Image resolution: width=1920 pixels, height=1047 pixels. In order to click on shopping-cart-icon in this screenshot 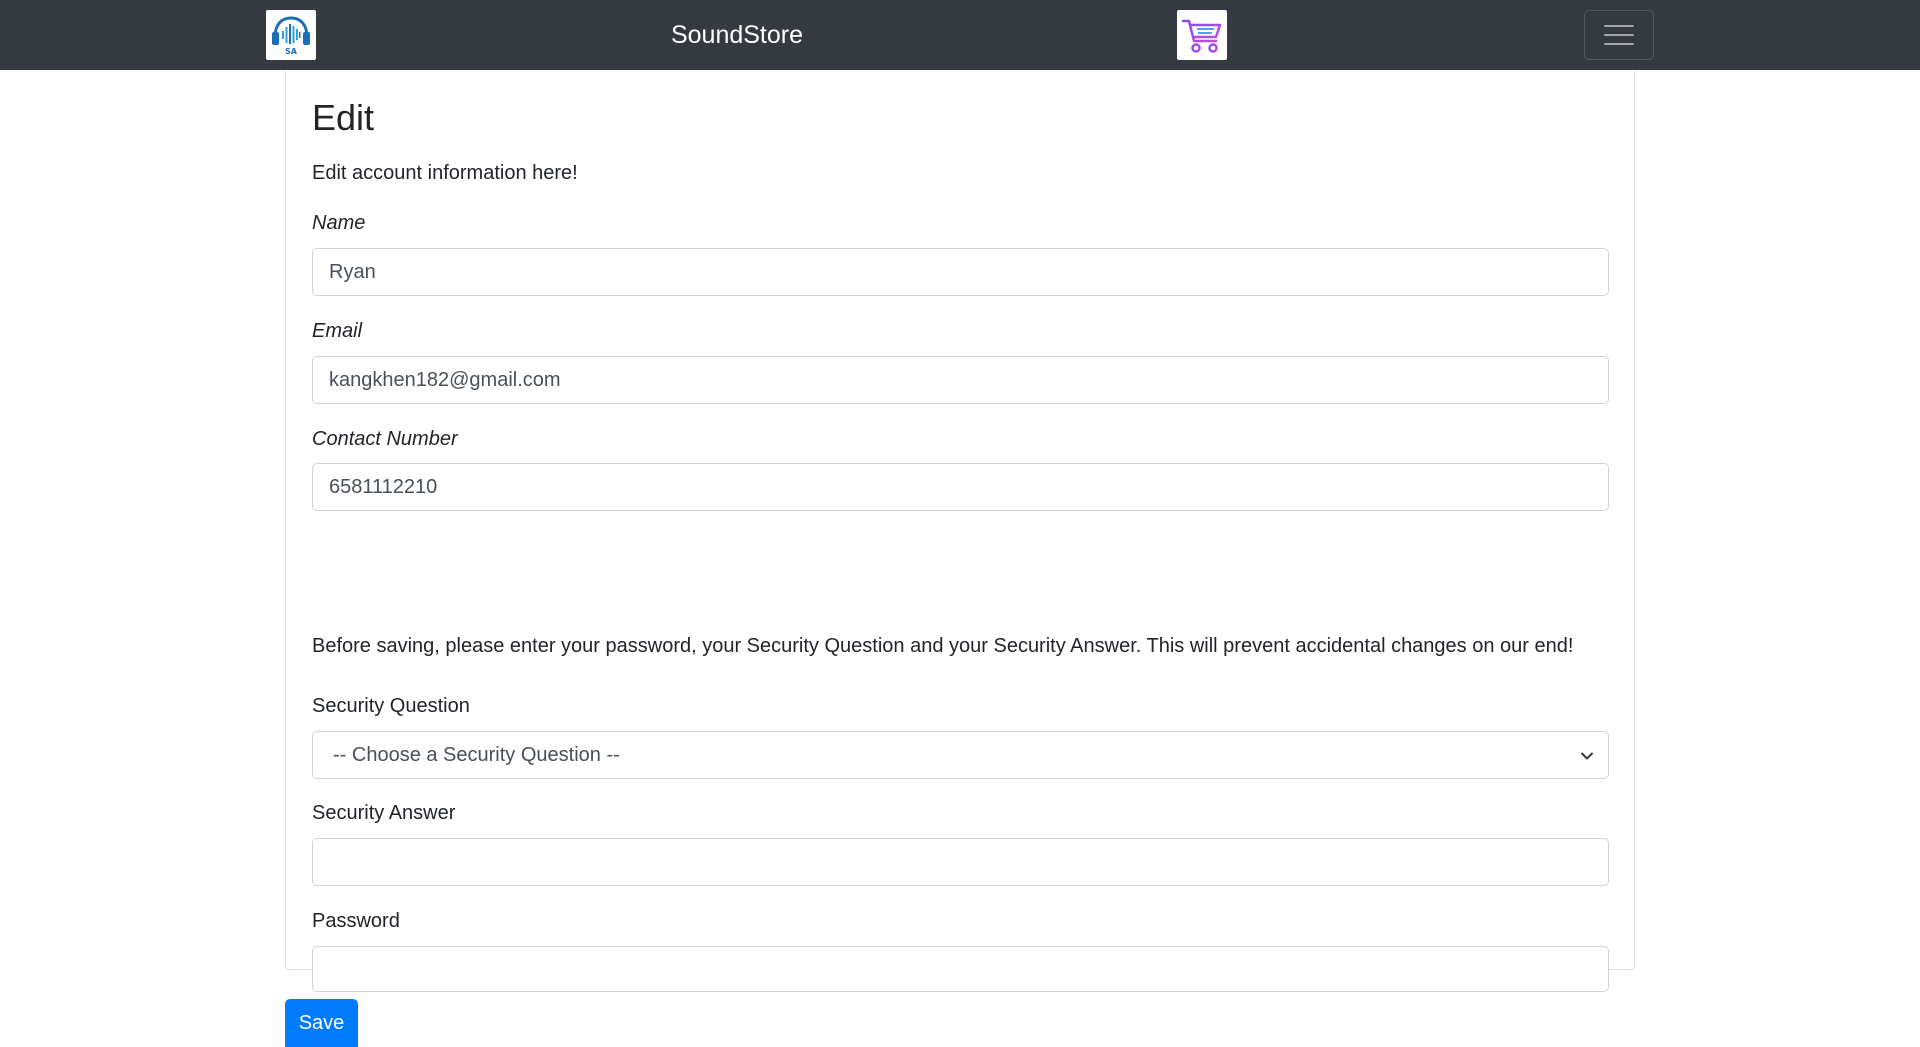, I will do `click(1201, 36)`.